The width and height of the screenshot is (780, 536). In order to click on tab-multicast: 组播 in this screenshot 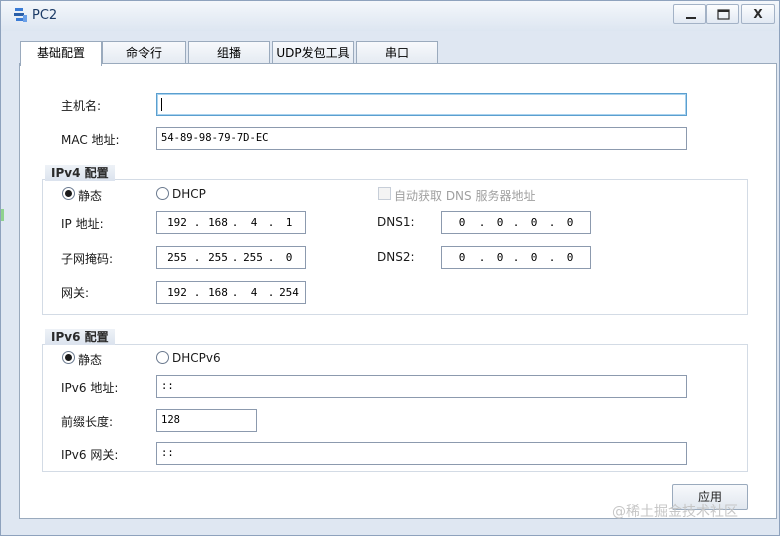, I will do `click(229, 53)`.